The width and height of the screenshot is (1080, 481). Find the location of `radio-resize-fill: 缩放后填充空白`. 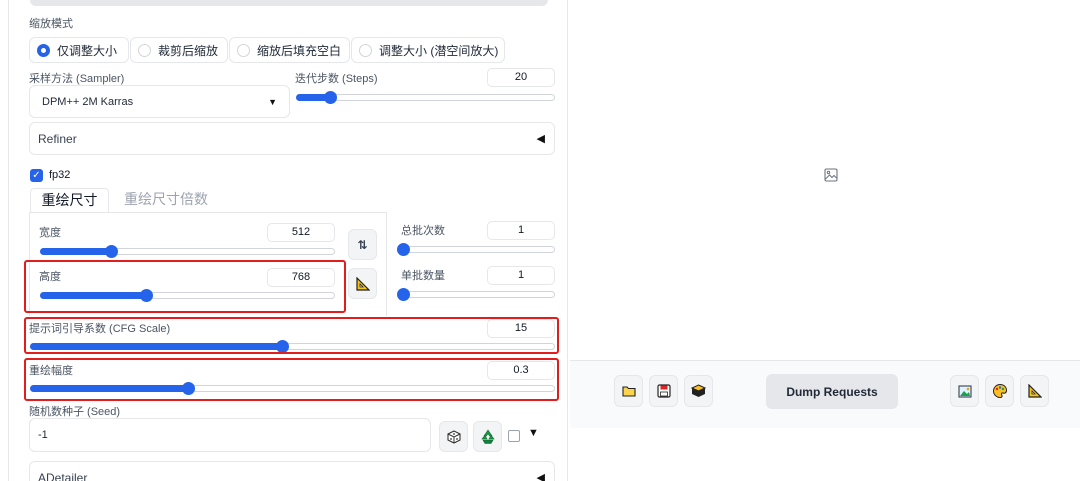

radio-resize-fill: 缩放后填充空白 is located at coordinates (289, 50).